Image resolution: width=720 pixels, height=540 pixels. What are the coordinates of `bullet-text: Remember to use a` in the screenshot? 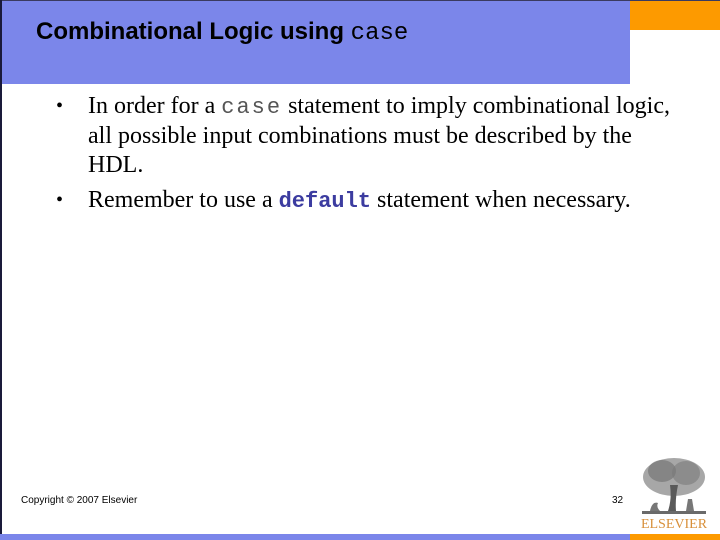 It's located at (183, 200).